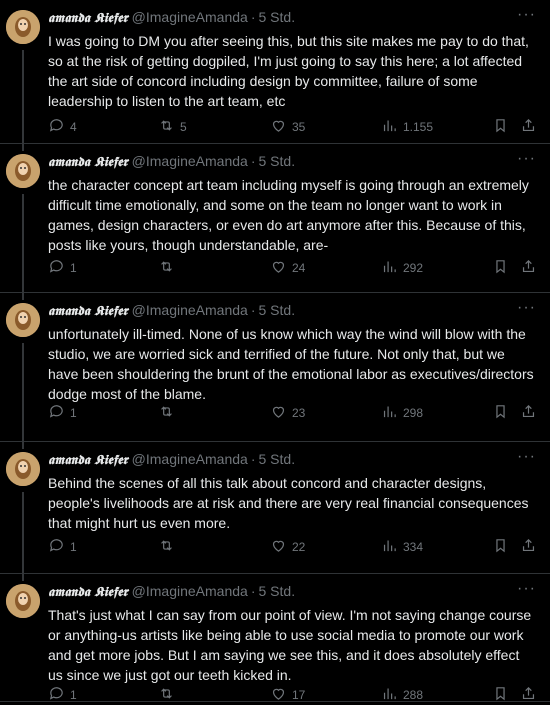 The width and height of the screenshot is (550, 705). I want to click on views-button: 288, so click(402, 695).